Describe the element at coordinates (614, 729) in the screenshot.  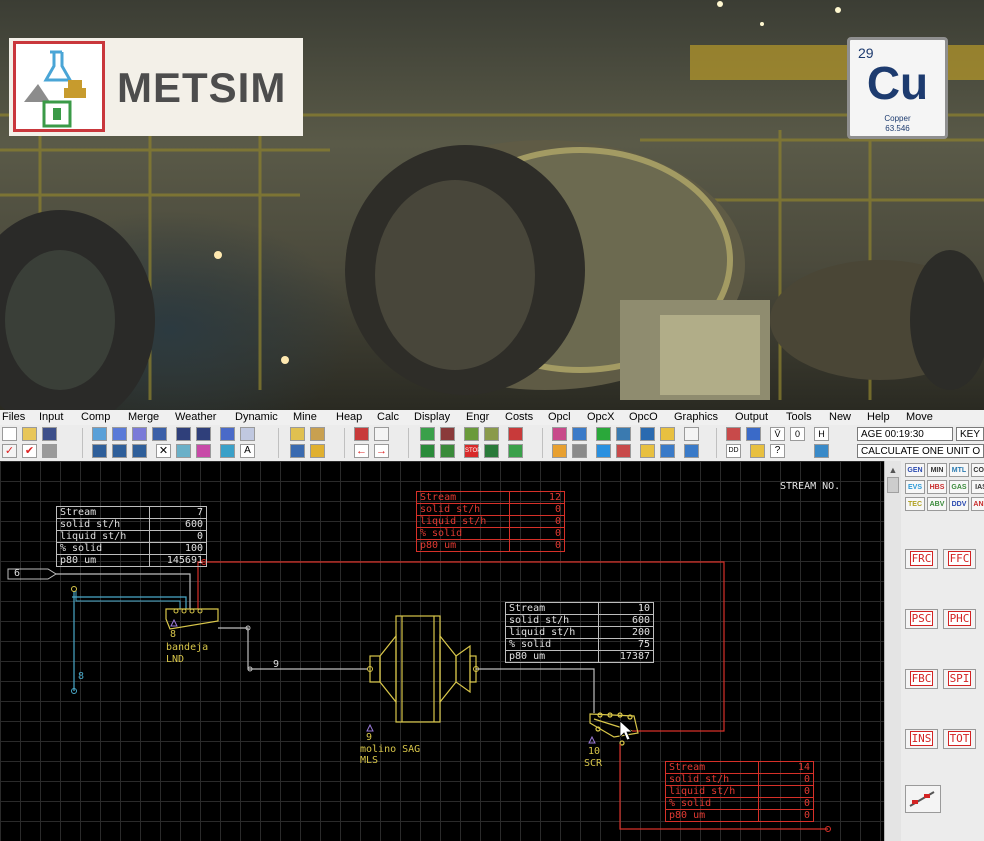
I see `screen-unit-shape` at that location.